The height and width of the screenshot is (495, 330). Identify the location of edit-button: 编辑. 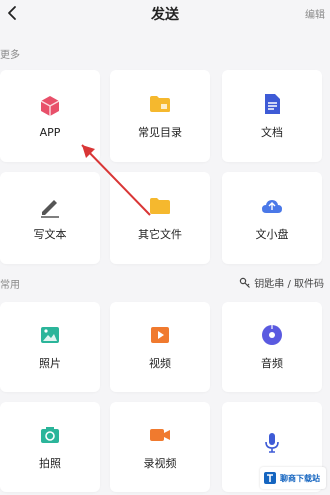
(315, 13).